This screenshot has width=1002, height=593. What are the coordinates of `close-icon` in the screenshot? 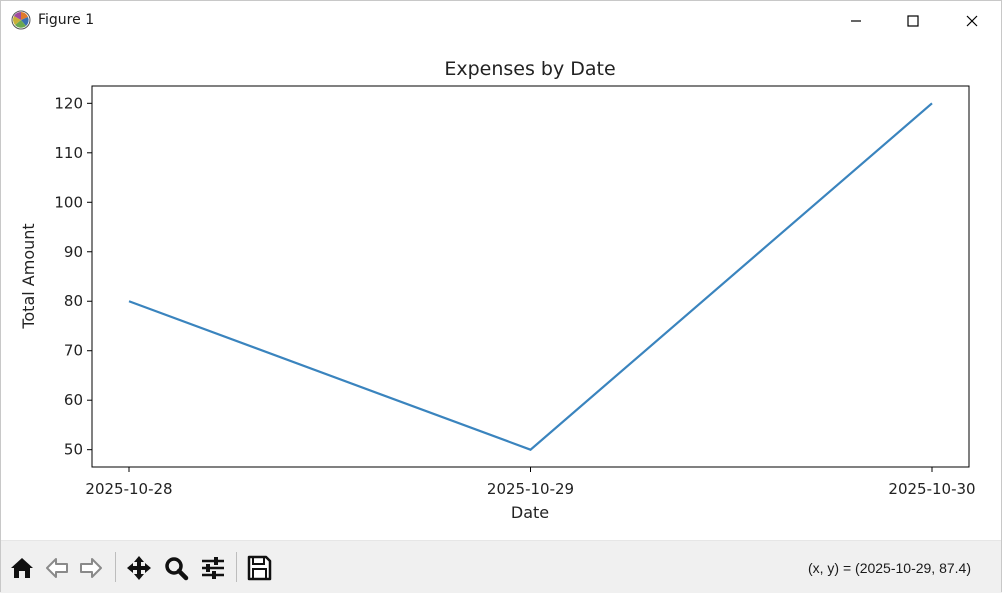 It's located at (972, 20).